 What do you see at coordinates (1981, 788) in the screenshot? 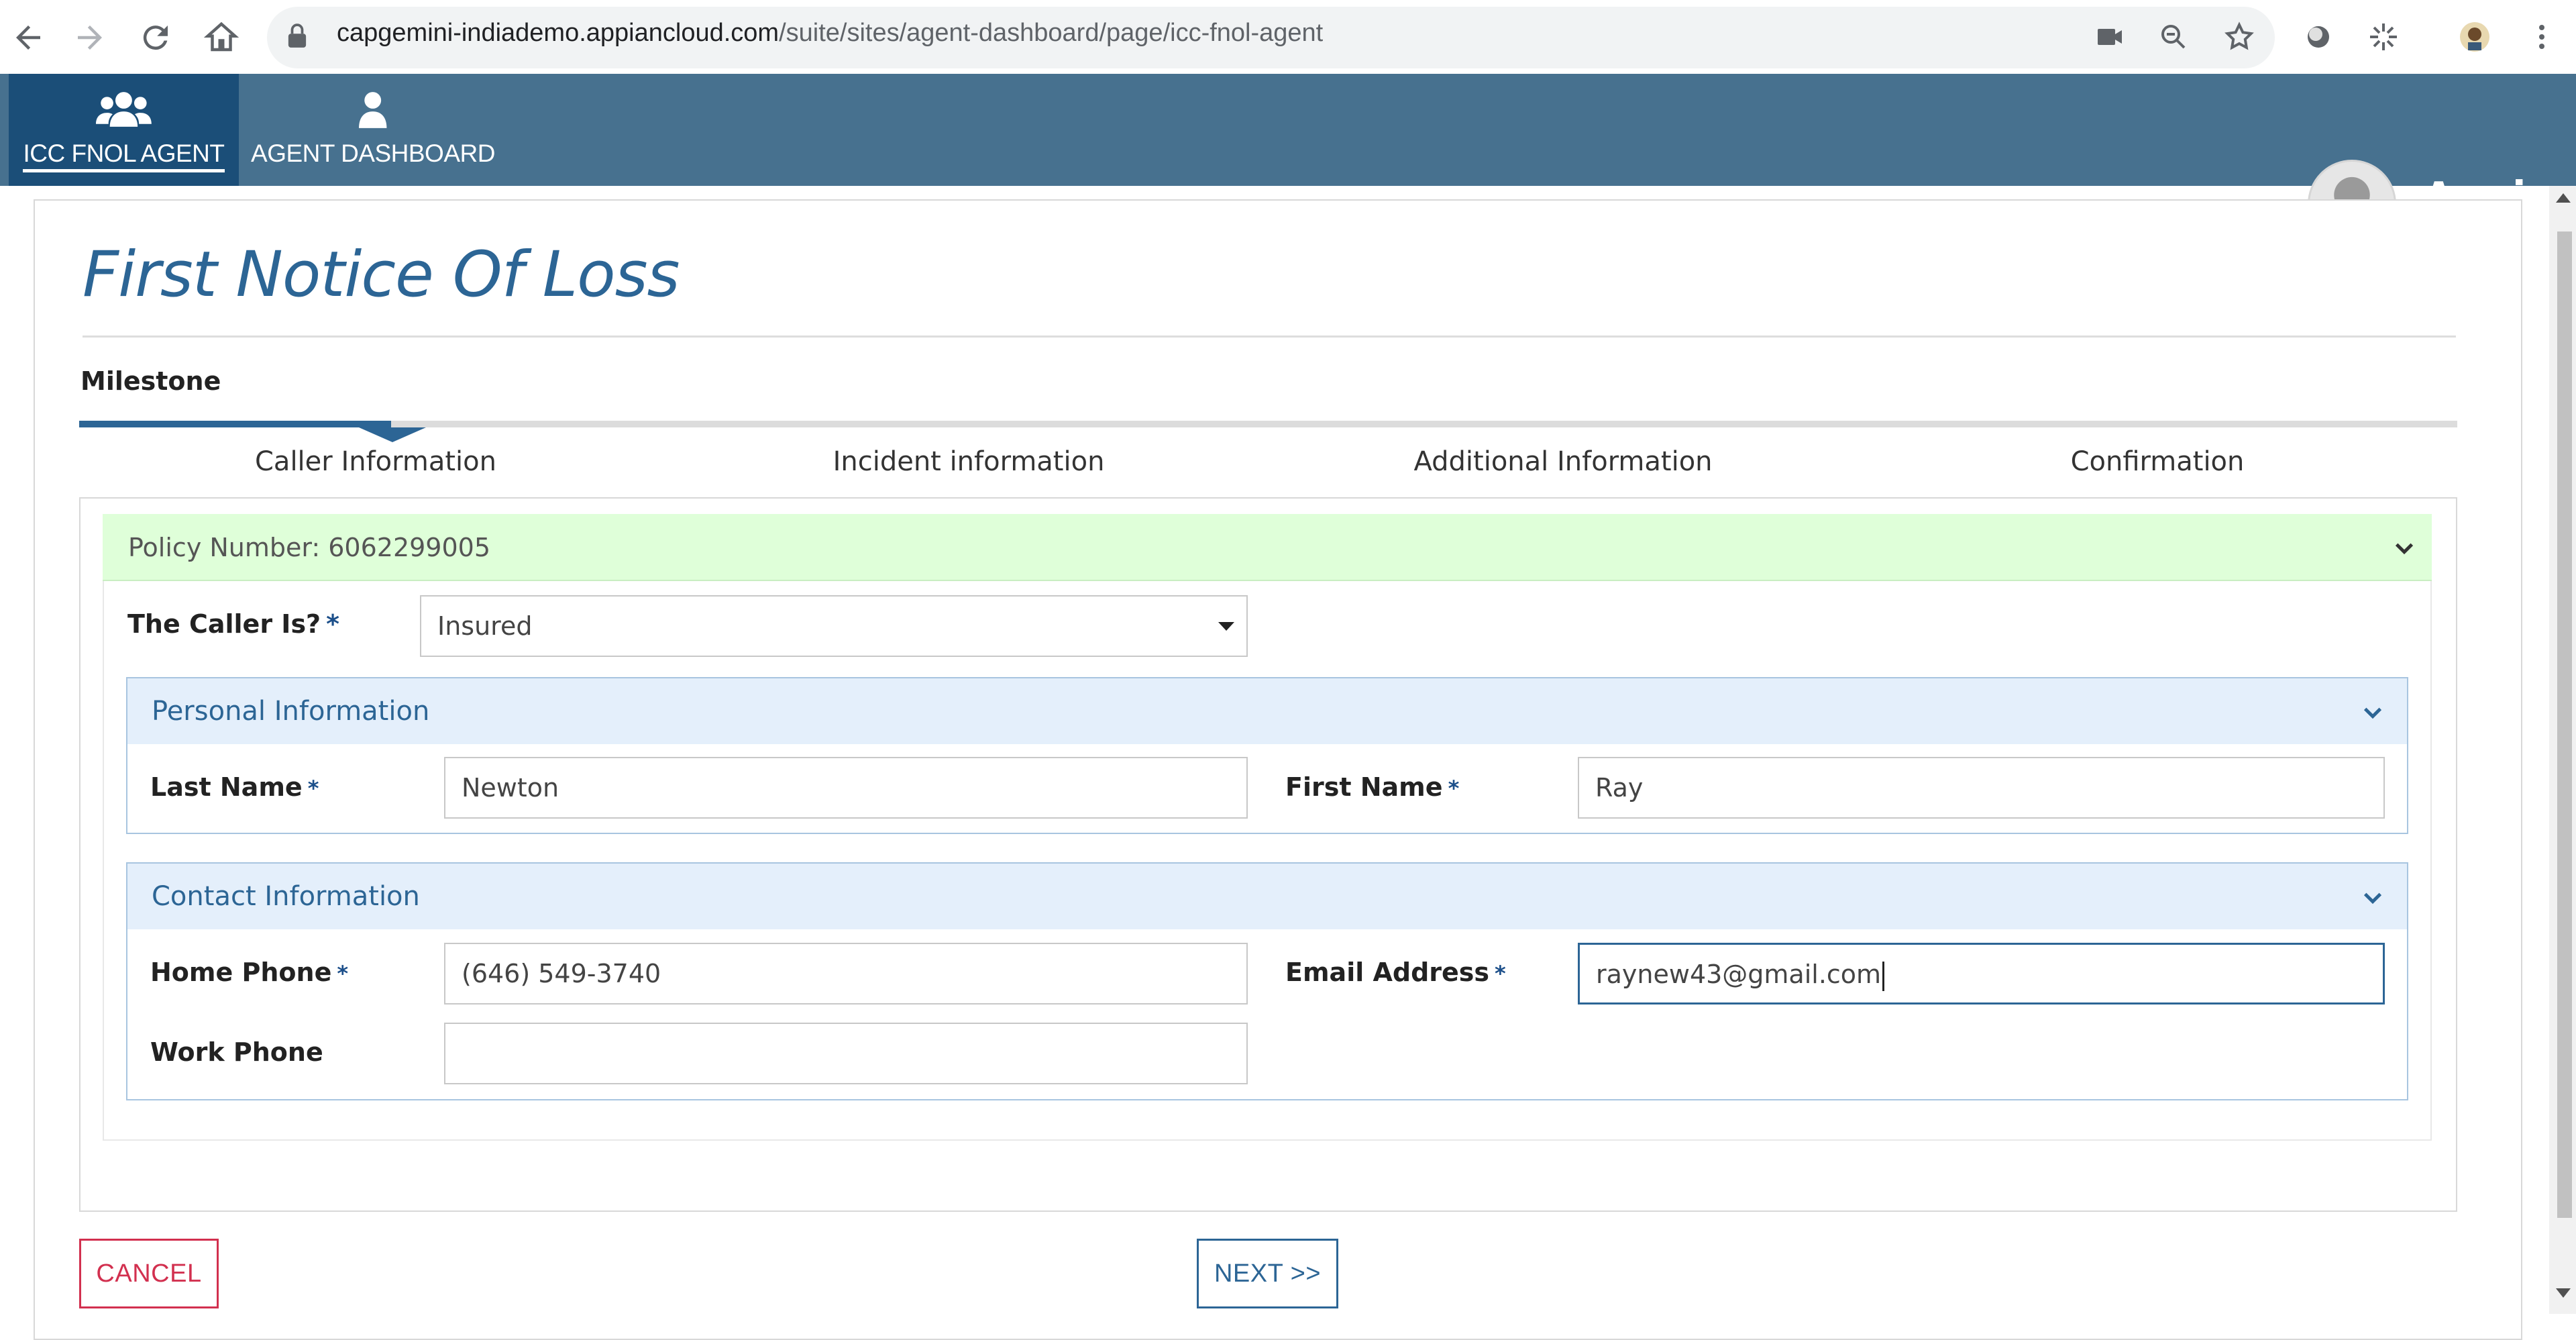
I see `first-name-field: Ray` at bounding box center [1981, 788].